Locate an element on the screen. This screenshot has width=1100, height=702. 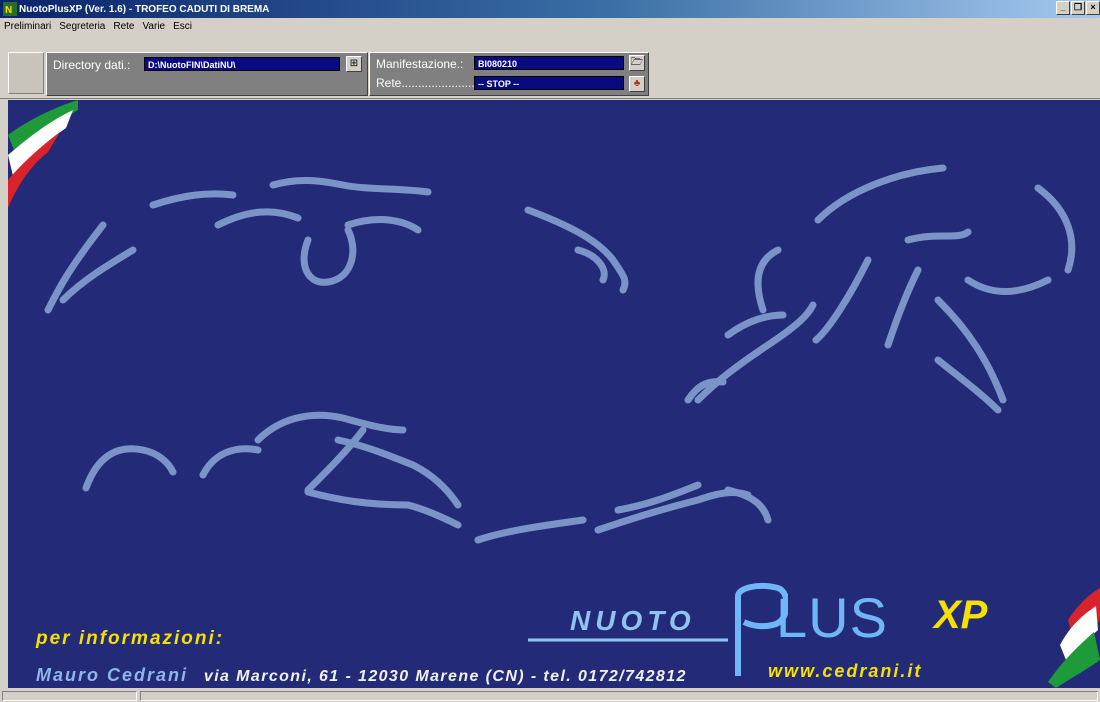
directory-field: D:\NuotoFIN\DatiNU\ is located at coordinates (242, 64).